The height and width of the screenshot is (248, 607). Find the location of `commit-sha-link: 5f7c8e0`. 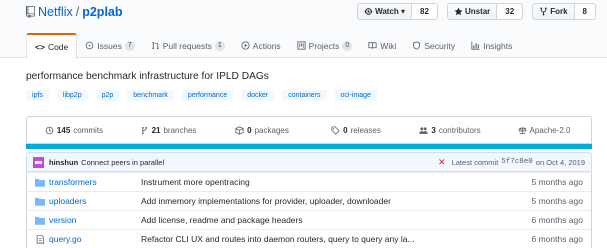

commit-sha-link: 5f7c8e0 is located at coordinates (517, 162).